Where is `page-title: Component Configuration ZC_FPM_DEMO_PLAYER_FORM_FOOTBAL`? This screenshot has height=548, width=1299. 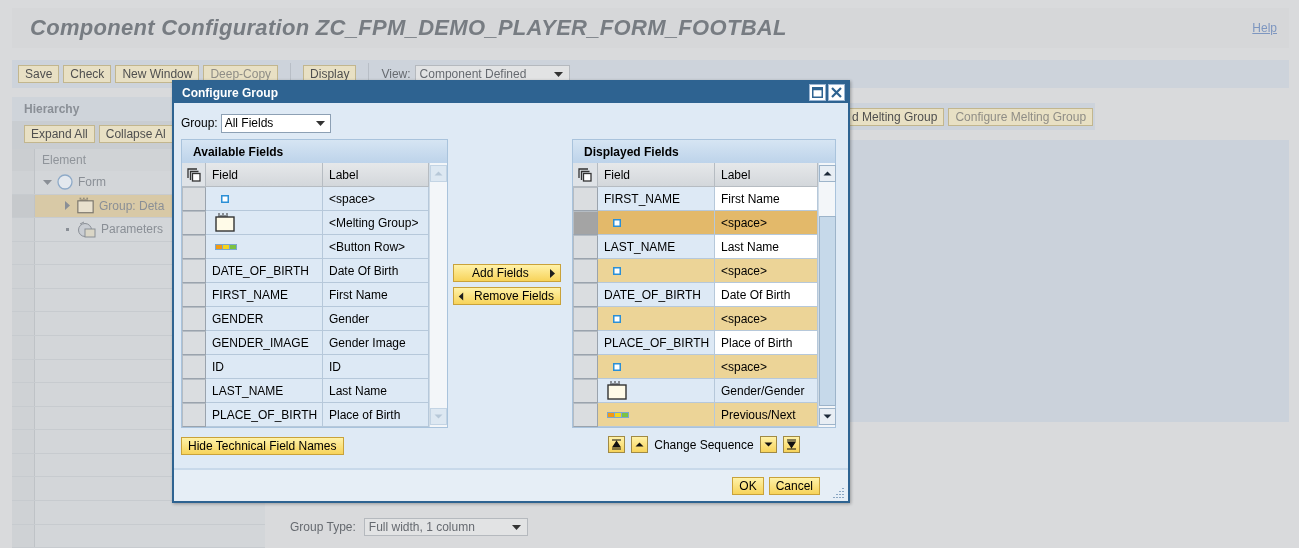 page-title: Component Configuration ZC_FPM_DEMO_PLAYER_FORM_FOOTBAL is located at coordinates (408, 28).